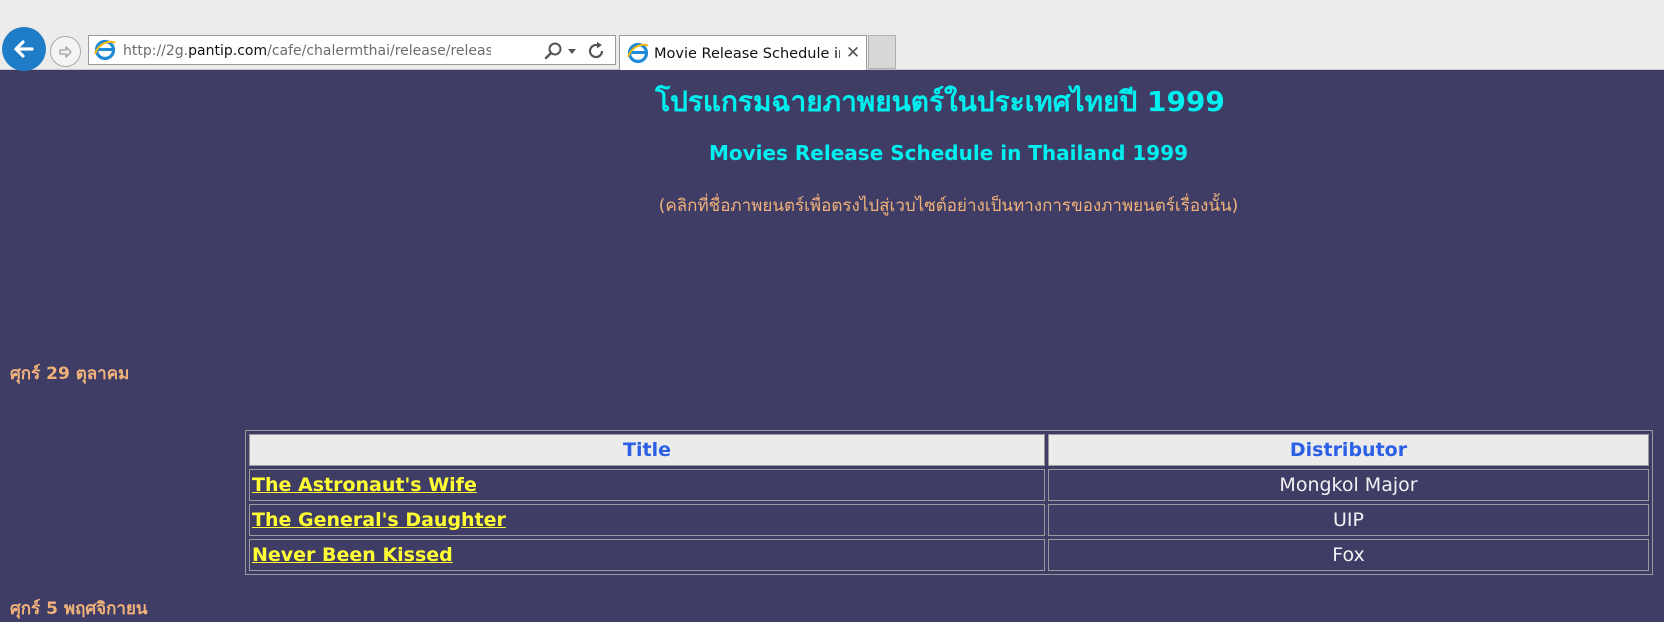  Describe the element at coordinates (596, 51) in the screenshot. I see `refresh-icon` at that location.